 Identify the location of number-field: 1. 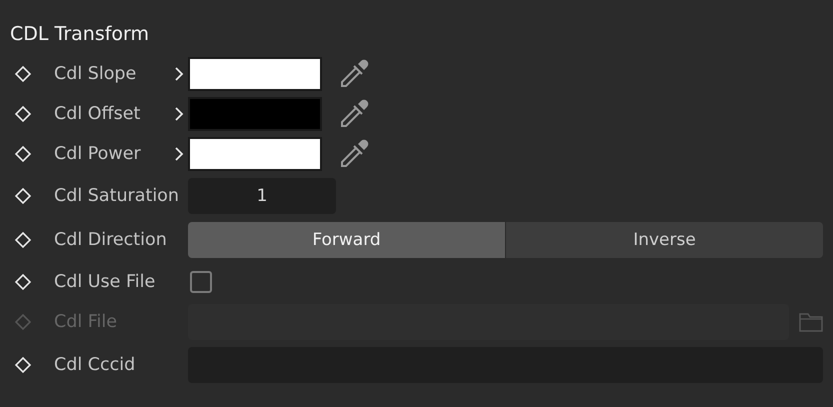
(262, 196).